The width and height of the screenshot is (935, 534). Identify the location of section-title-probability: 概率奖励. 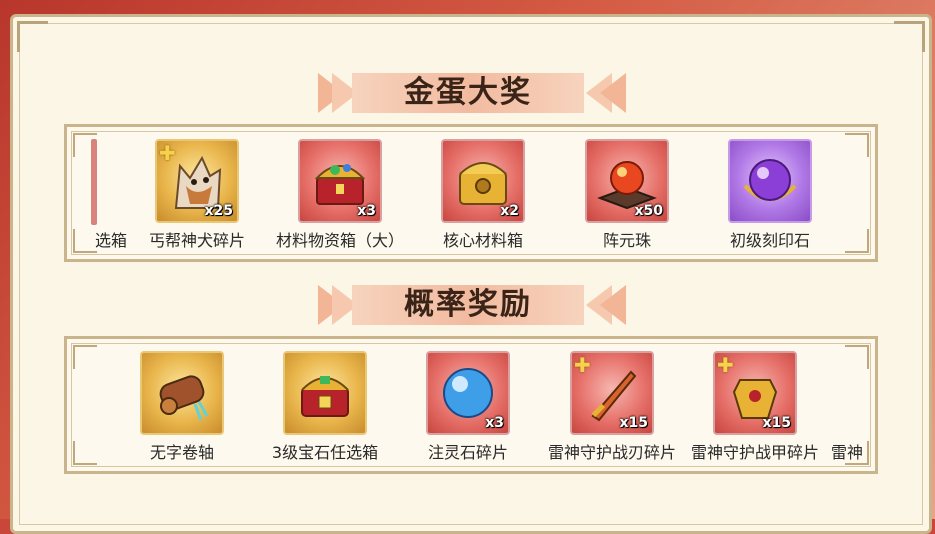
(467, 305).